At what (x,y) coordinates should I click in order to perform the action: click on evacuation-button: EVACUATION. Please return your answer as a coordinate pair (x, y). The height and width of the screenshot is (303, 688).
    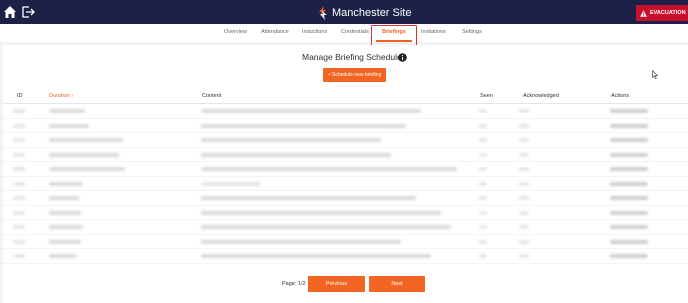
    Looking at the image, I should click on (662, 13).